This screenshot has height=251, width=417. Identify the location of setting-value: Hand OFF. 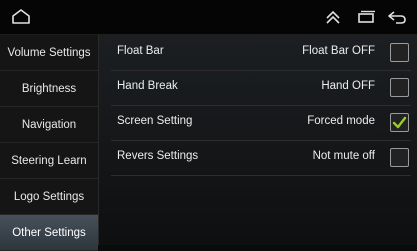
(348, 86).